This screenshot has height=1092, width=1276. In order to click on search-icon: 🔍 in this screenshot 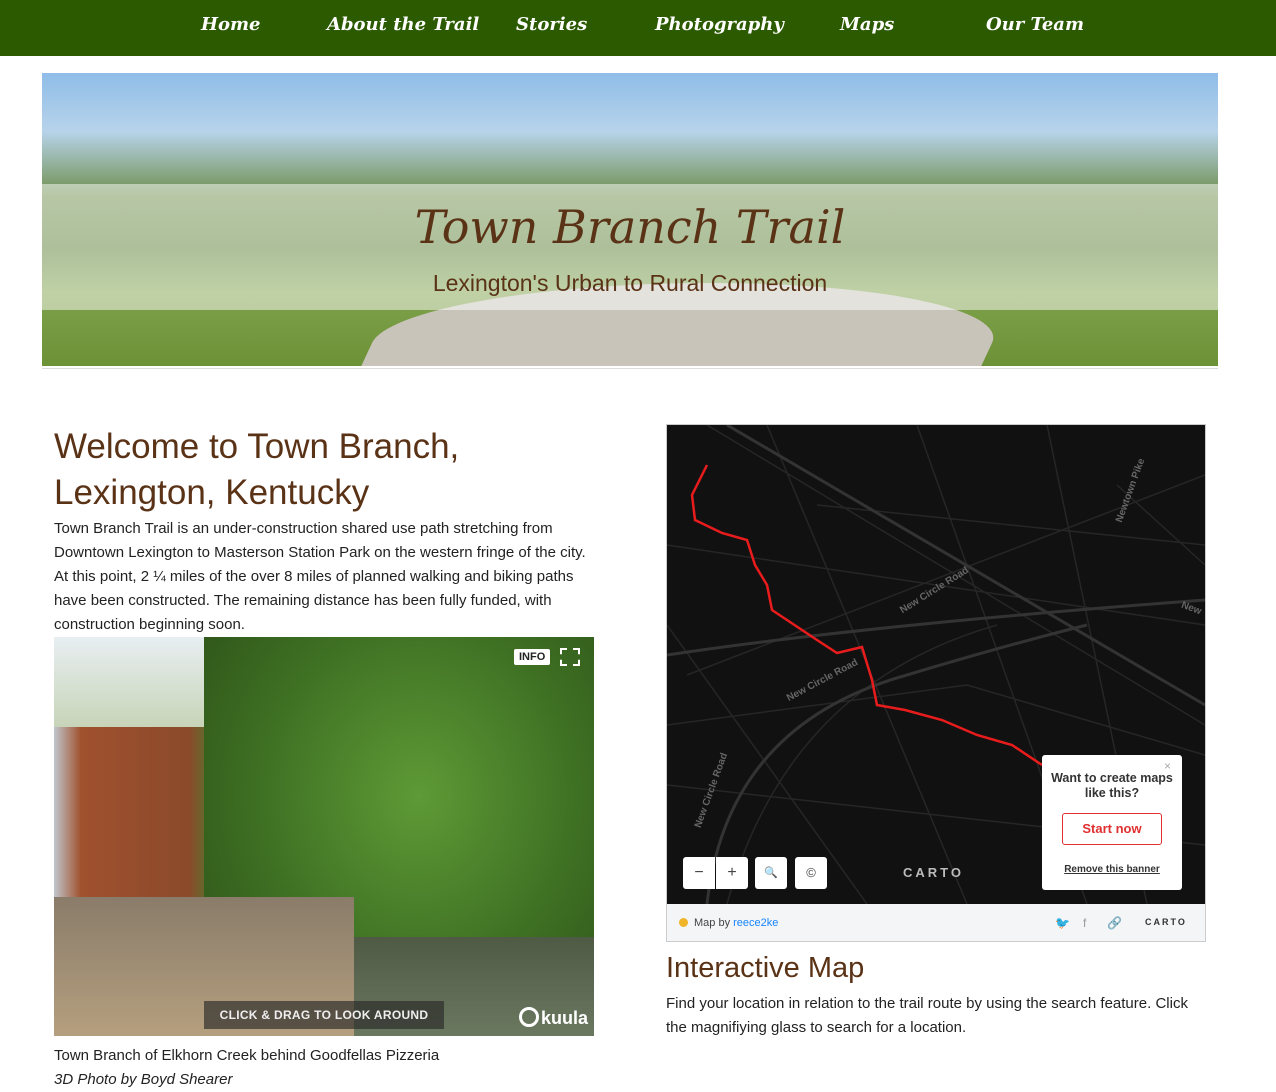, I will do `click(771, 873)`.